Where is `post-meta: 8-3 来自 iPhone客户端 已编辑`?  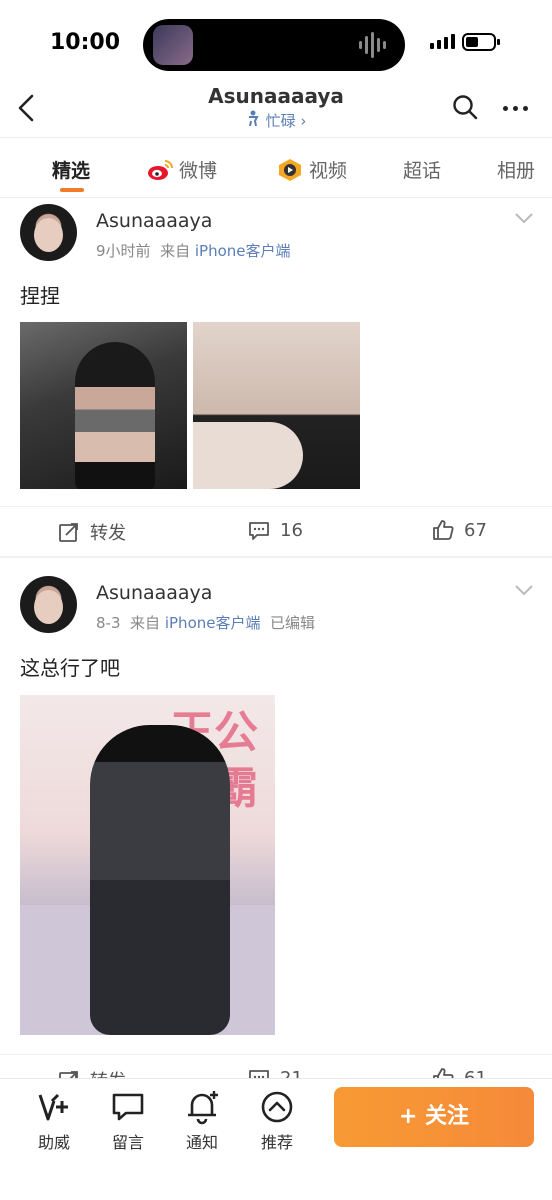 post-meta: 8-3 来自 iPhone客户端 已编辑 is located at coordinates (205, 622).